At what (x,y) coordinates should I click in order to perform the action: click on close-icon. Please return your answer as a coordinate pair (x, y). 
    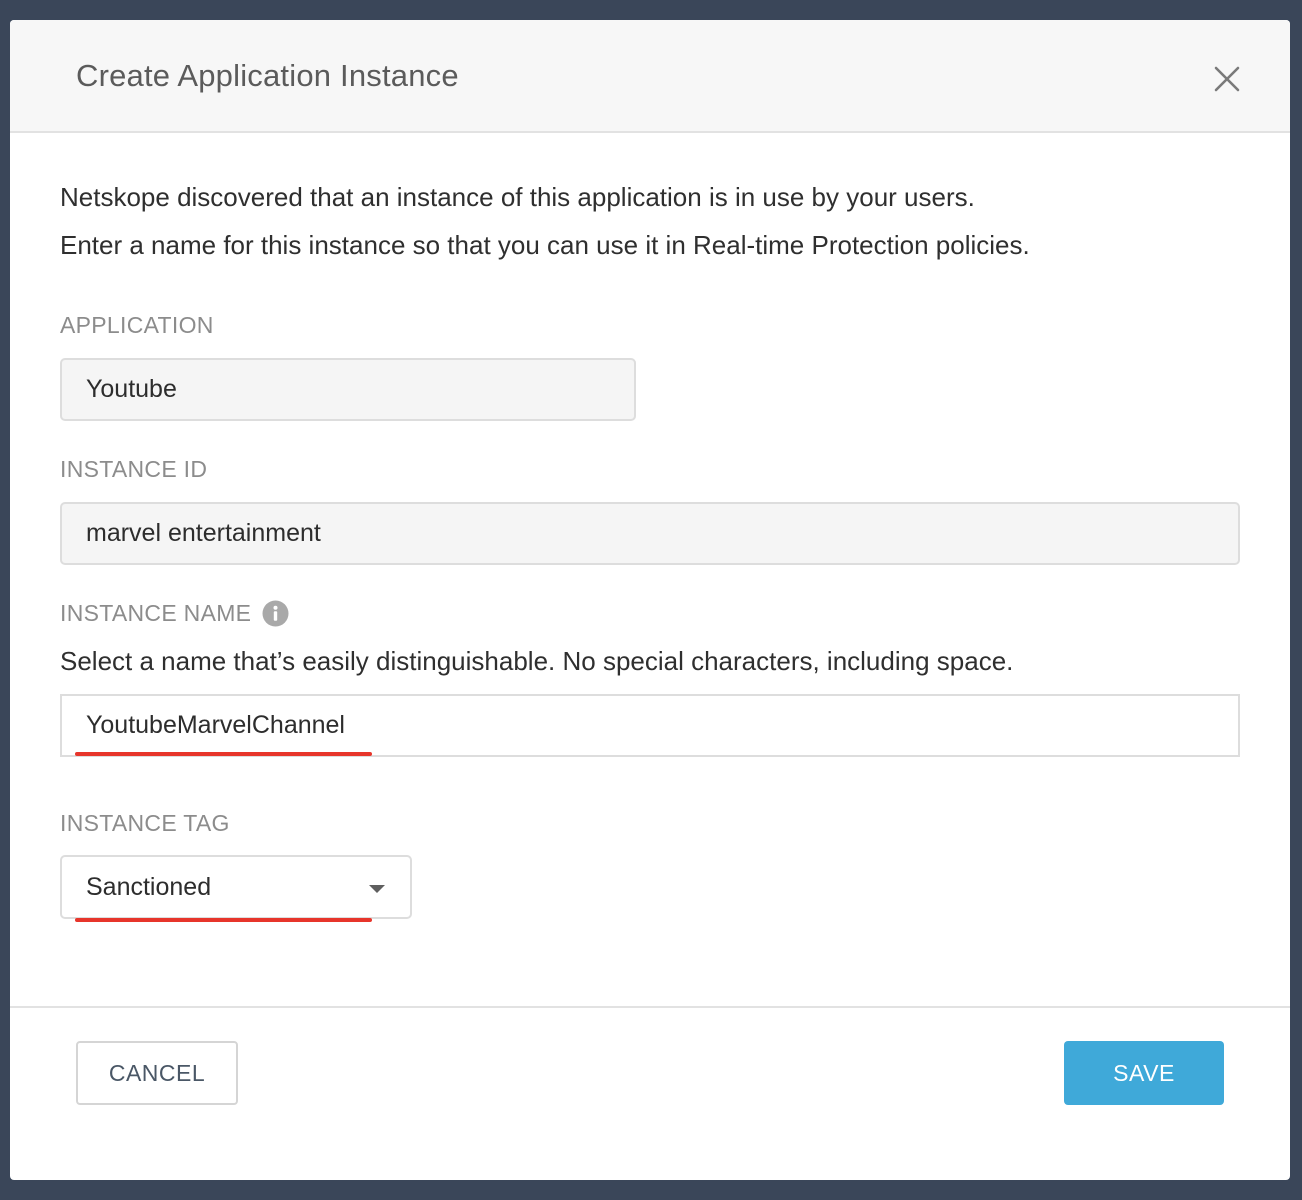
    Looking at the image, I should click on (1227, 79).